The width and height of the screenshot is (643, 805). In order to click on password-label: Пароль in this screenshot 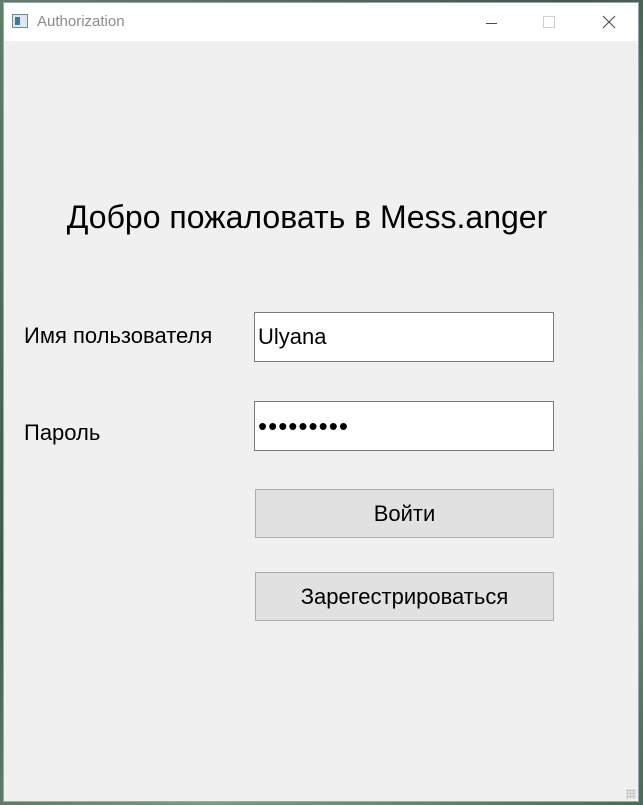, I will do `click(62, 432)`.